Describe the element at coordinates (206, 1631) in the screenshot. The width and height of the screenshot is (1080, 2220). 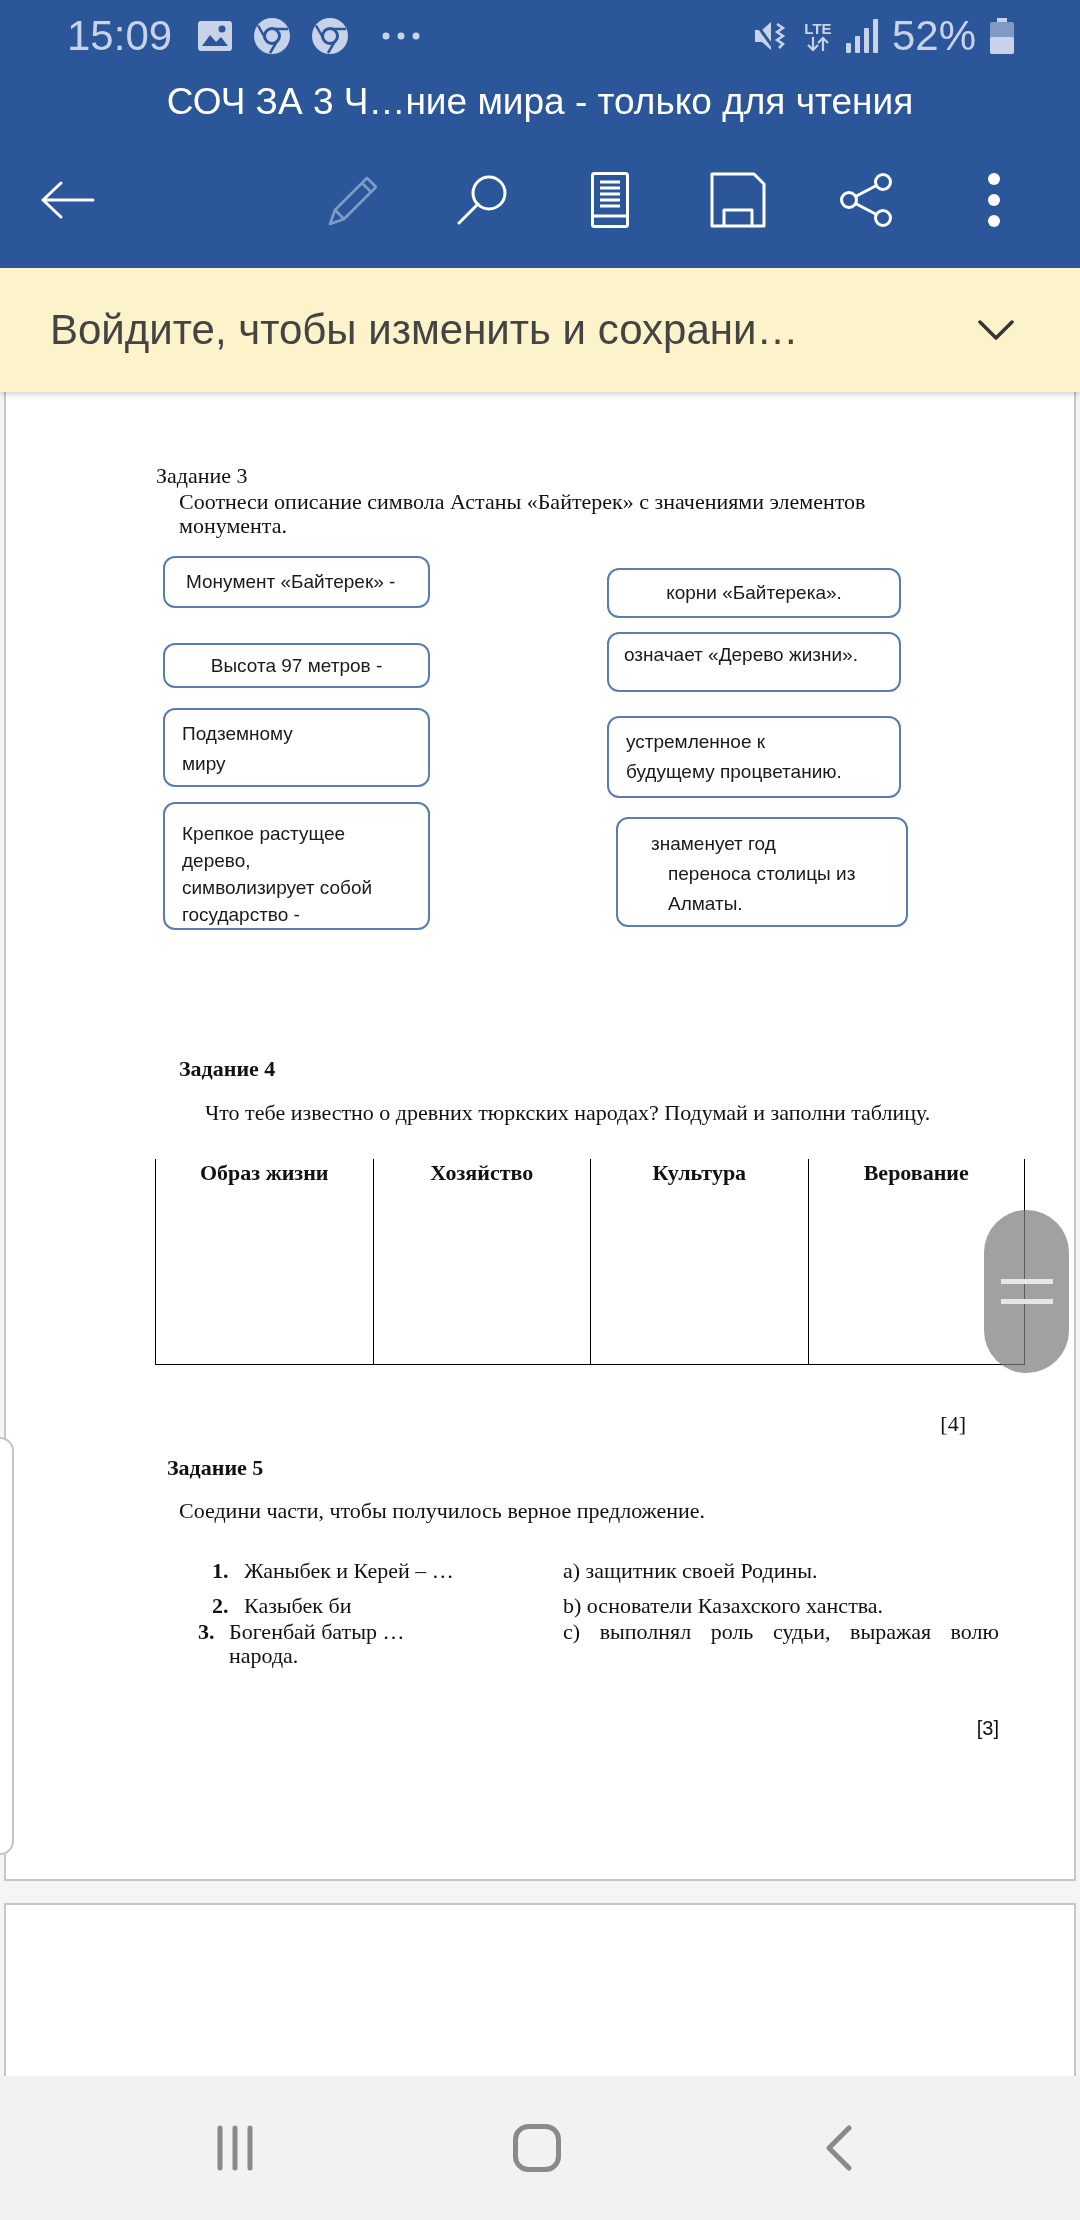
I see `item-number: 3.` at that location.